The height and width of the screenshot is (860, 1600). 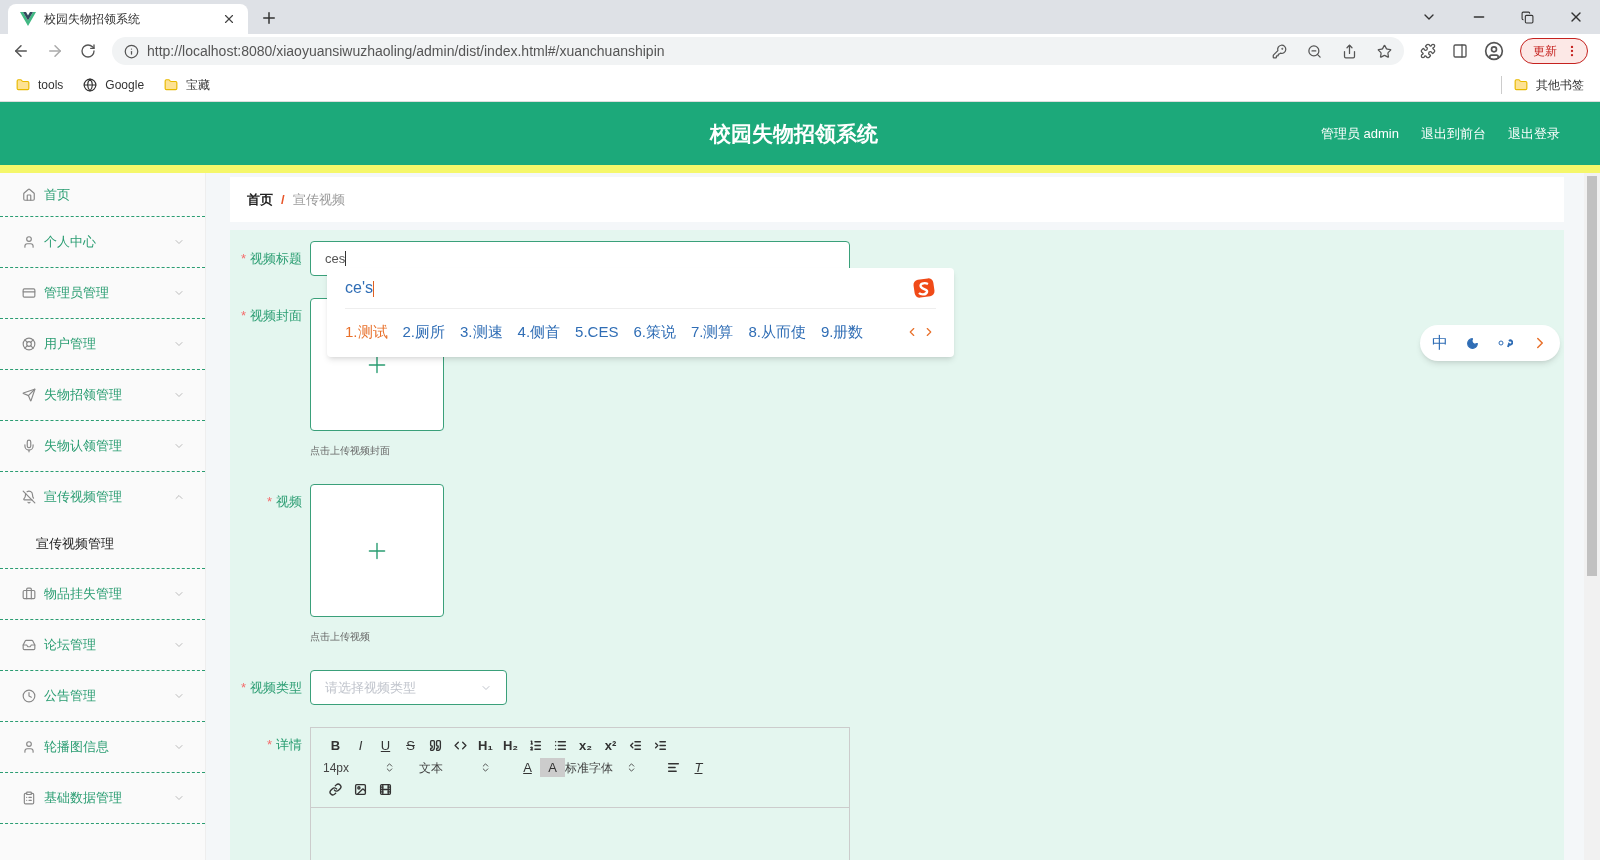 What do you see at coordinates (131, 51) in the screenshot?
I see `info-icon` at bounding box center [131, 51].